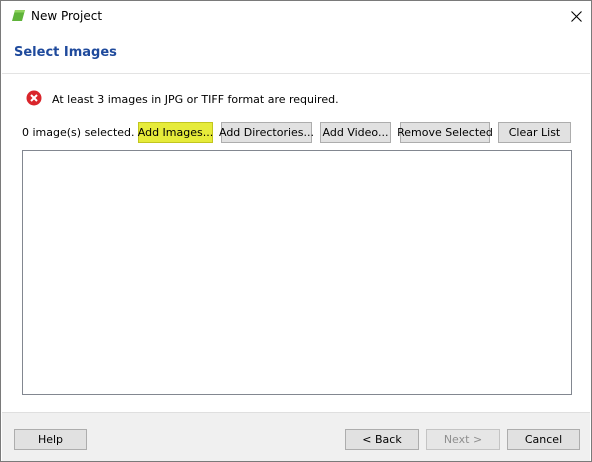 This screenshot has width=592, height=462. I want to click on close-icon, so click(576, 16).